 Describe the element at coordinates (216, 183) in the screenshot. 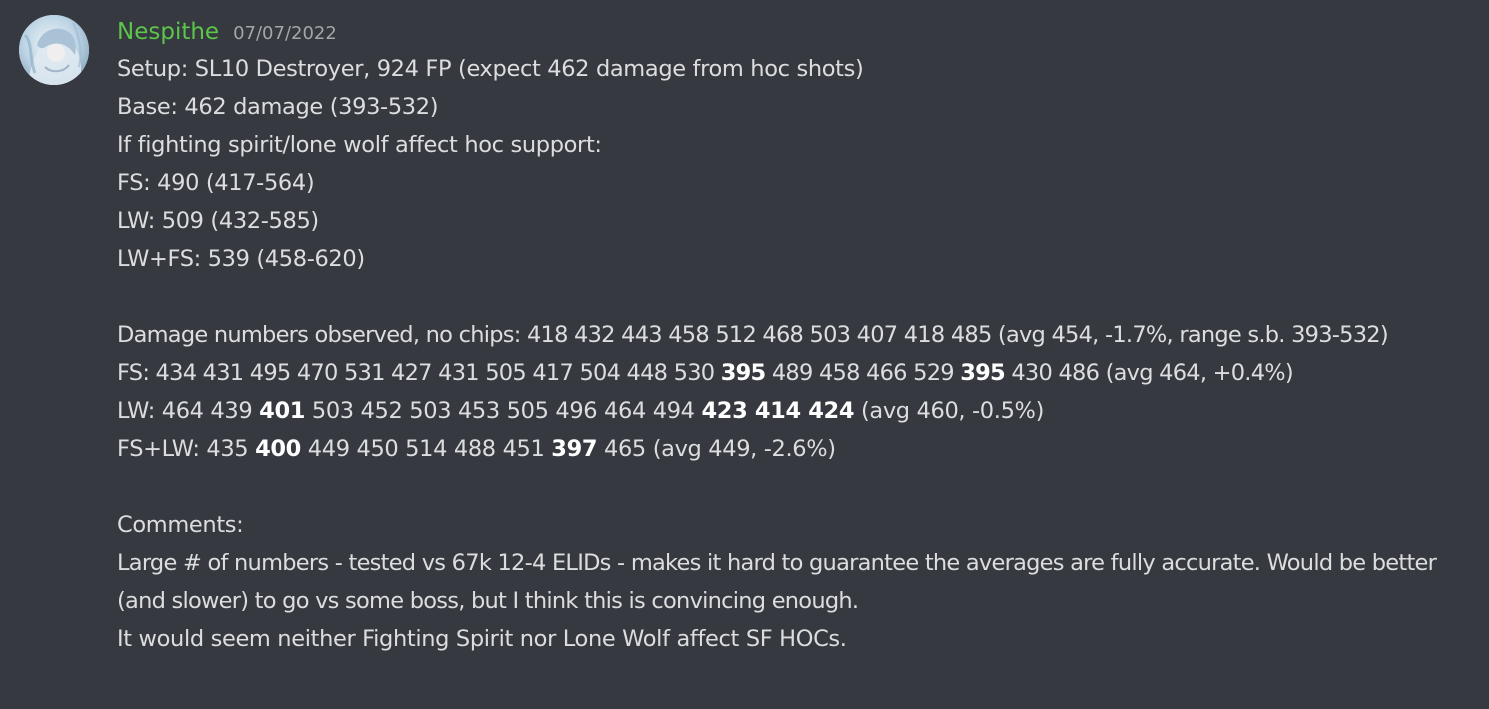

I see `fs-expected-line: FS: 490 (417-564)` at that location.